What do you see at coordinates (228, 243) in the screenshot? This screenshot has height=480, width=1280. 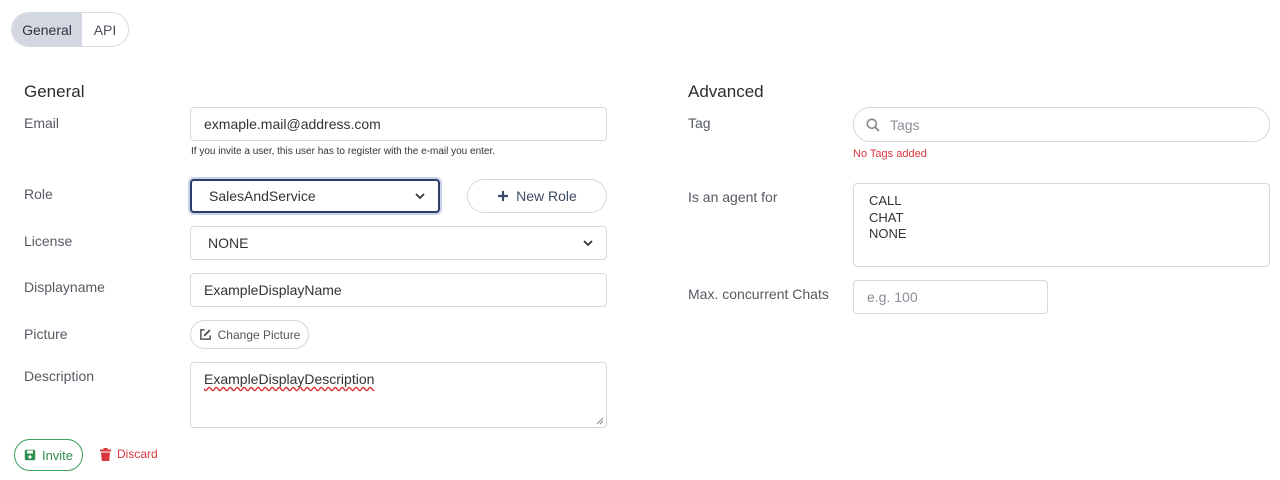 I see `license-selected-value: NONE` at bounding box center [228, 243].